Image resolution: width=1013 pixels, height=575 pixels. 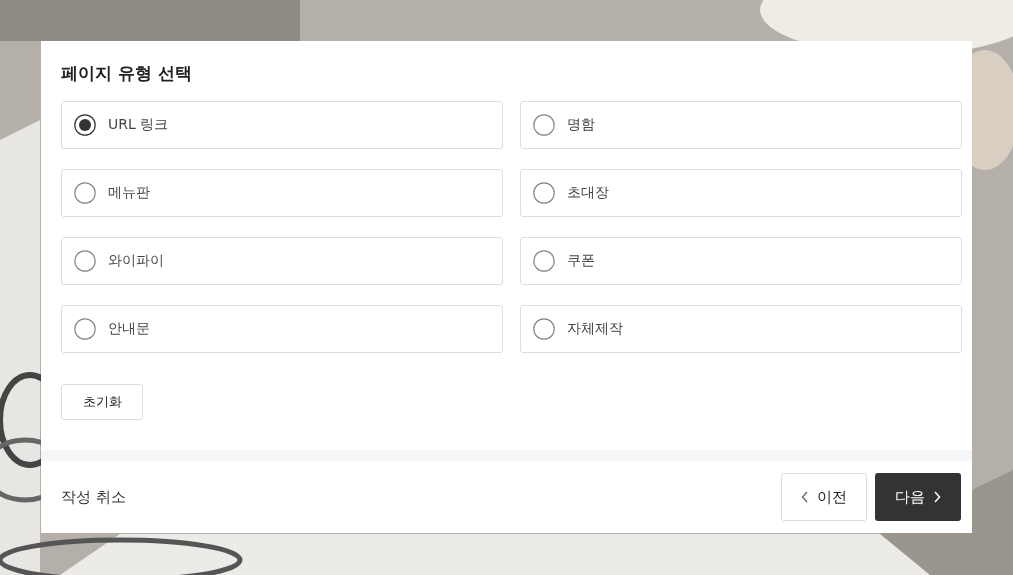 What do you see at coordinates (282, 193) in the screenshot?
I see `option-card: 메뉴판` at bounding box center [282, 193].